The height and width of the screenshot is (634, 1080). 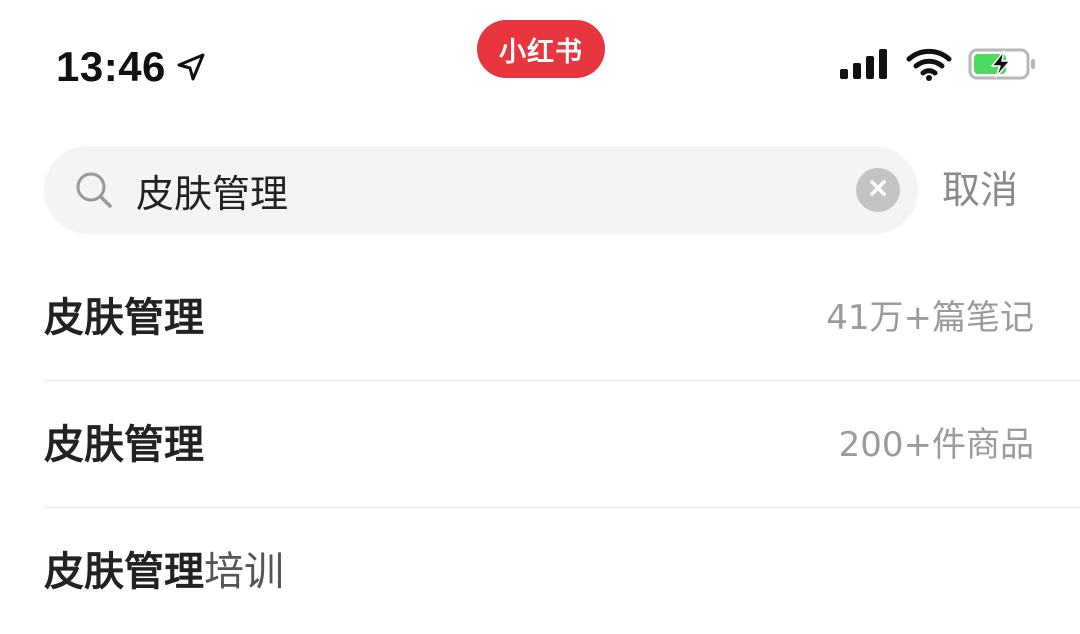 What do you see at coordinates (94, 190) in the screenshot?
I see `search-icon` at bounding box center [94, 190].